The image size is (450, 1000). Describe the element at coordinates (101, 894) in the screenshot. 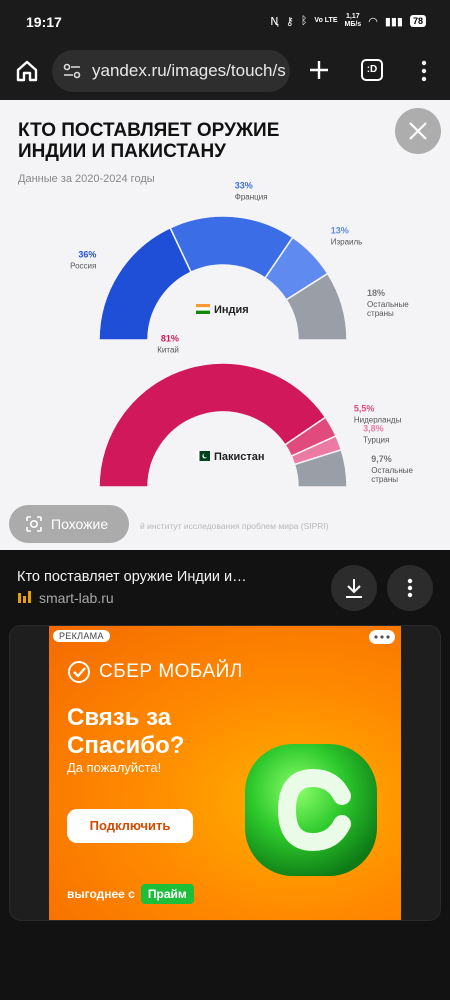

I see `ad-bottom-text: выгоднее с` at that location.